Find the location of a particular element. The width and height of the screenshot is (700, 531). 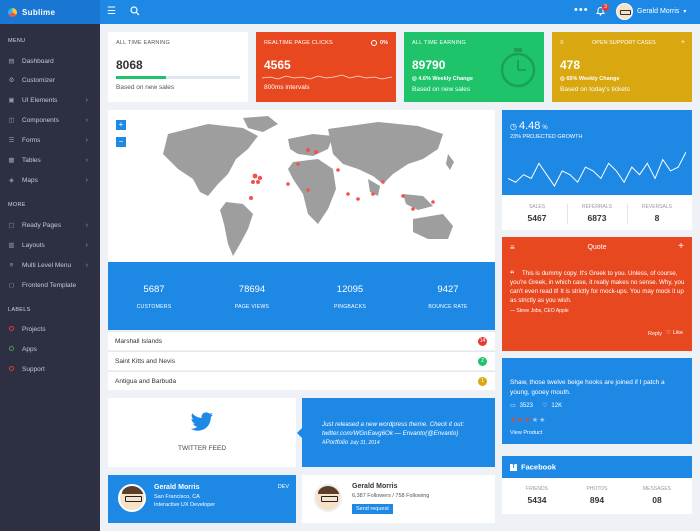

zoom-in-button: + is located at coordinates (121, 125).